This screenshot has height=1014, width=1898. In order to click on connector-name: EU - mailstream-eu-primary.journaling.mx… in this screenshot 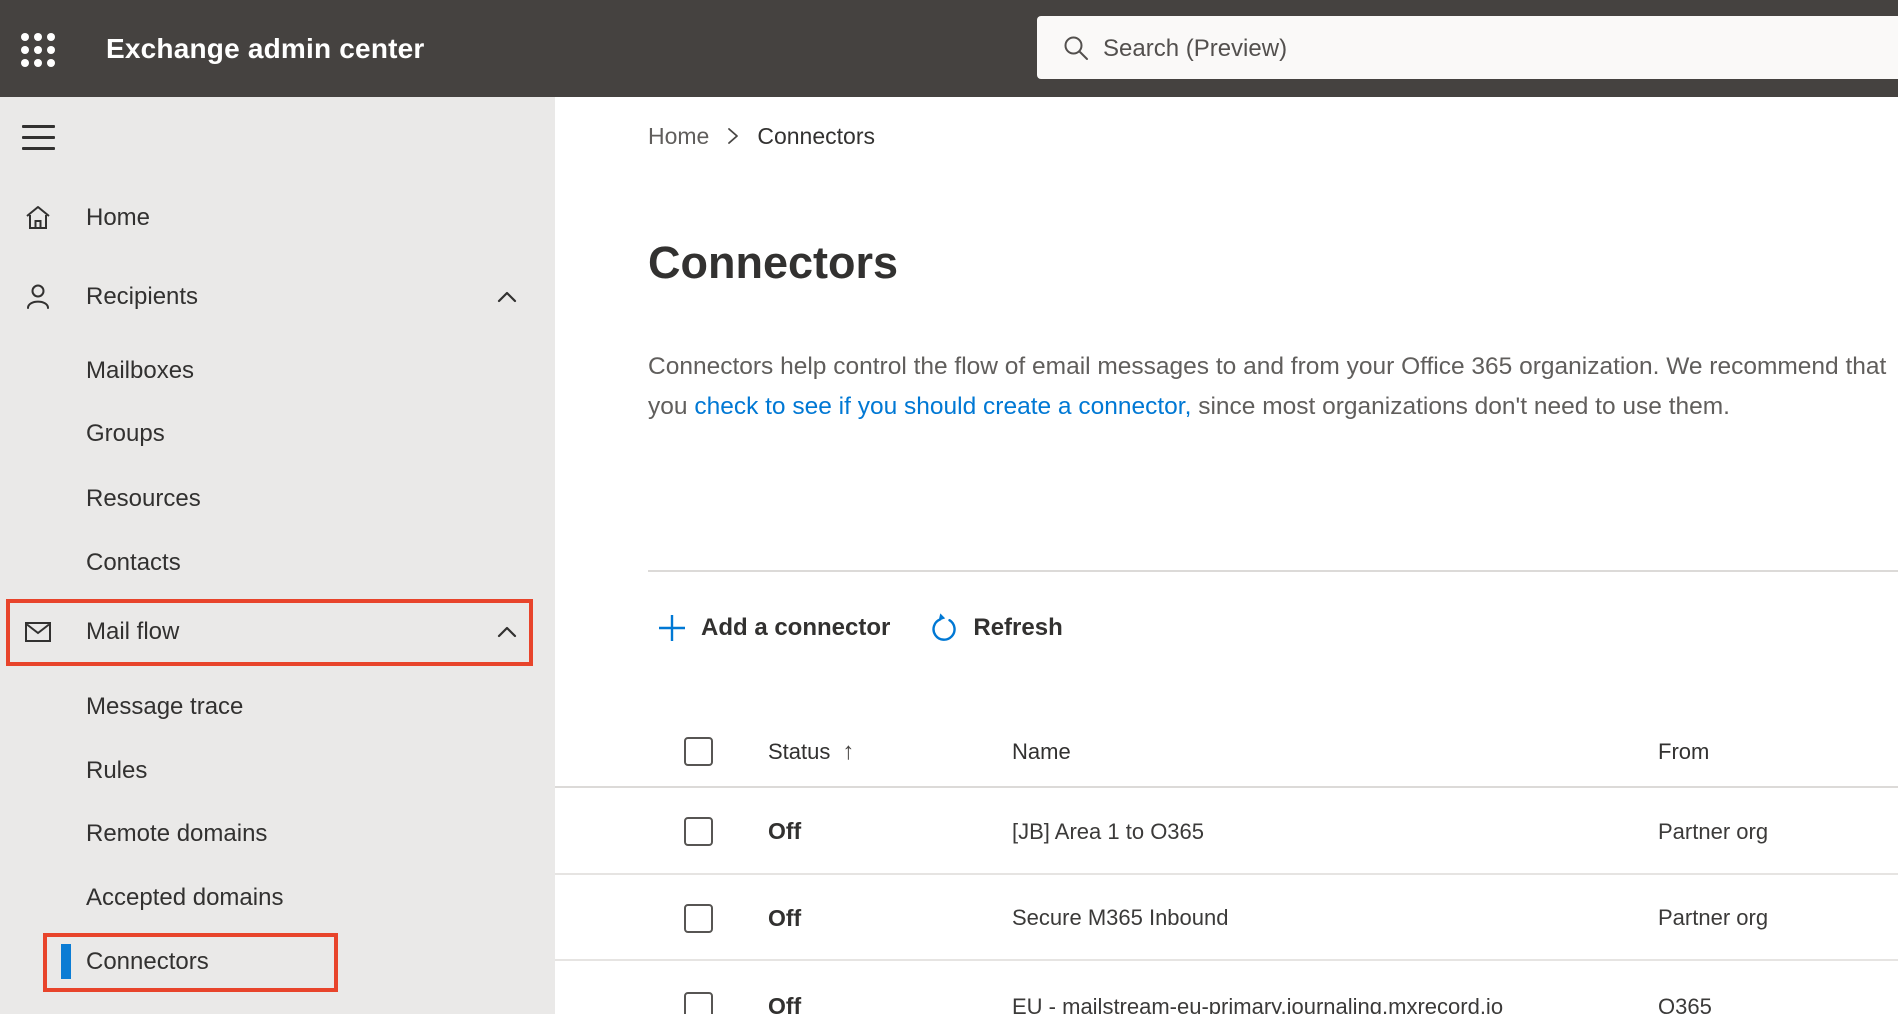, I will do `click(1257, 988)`.